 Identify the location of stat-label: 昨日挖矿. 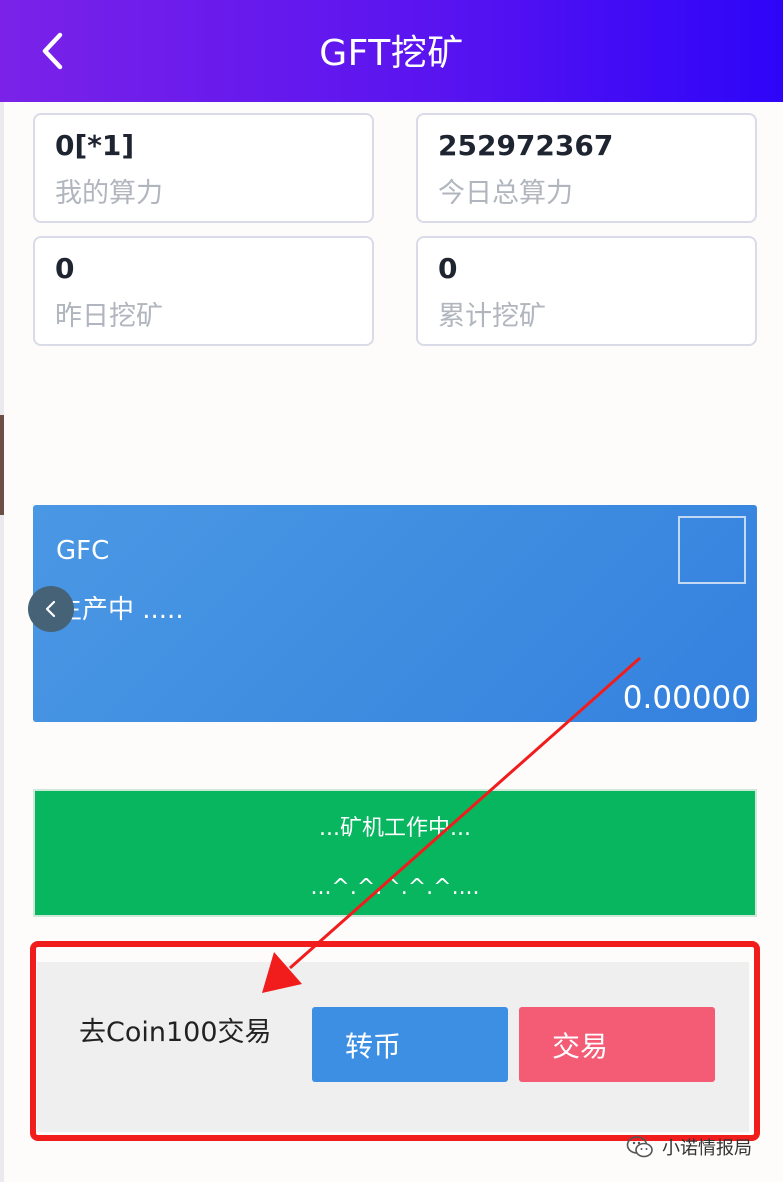
(109, 316).